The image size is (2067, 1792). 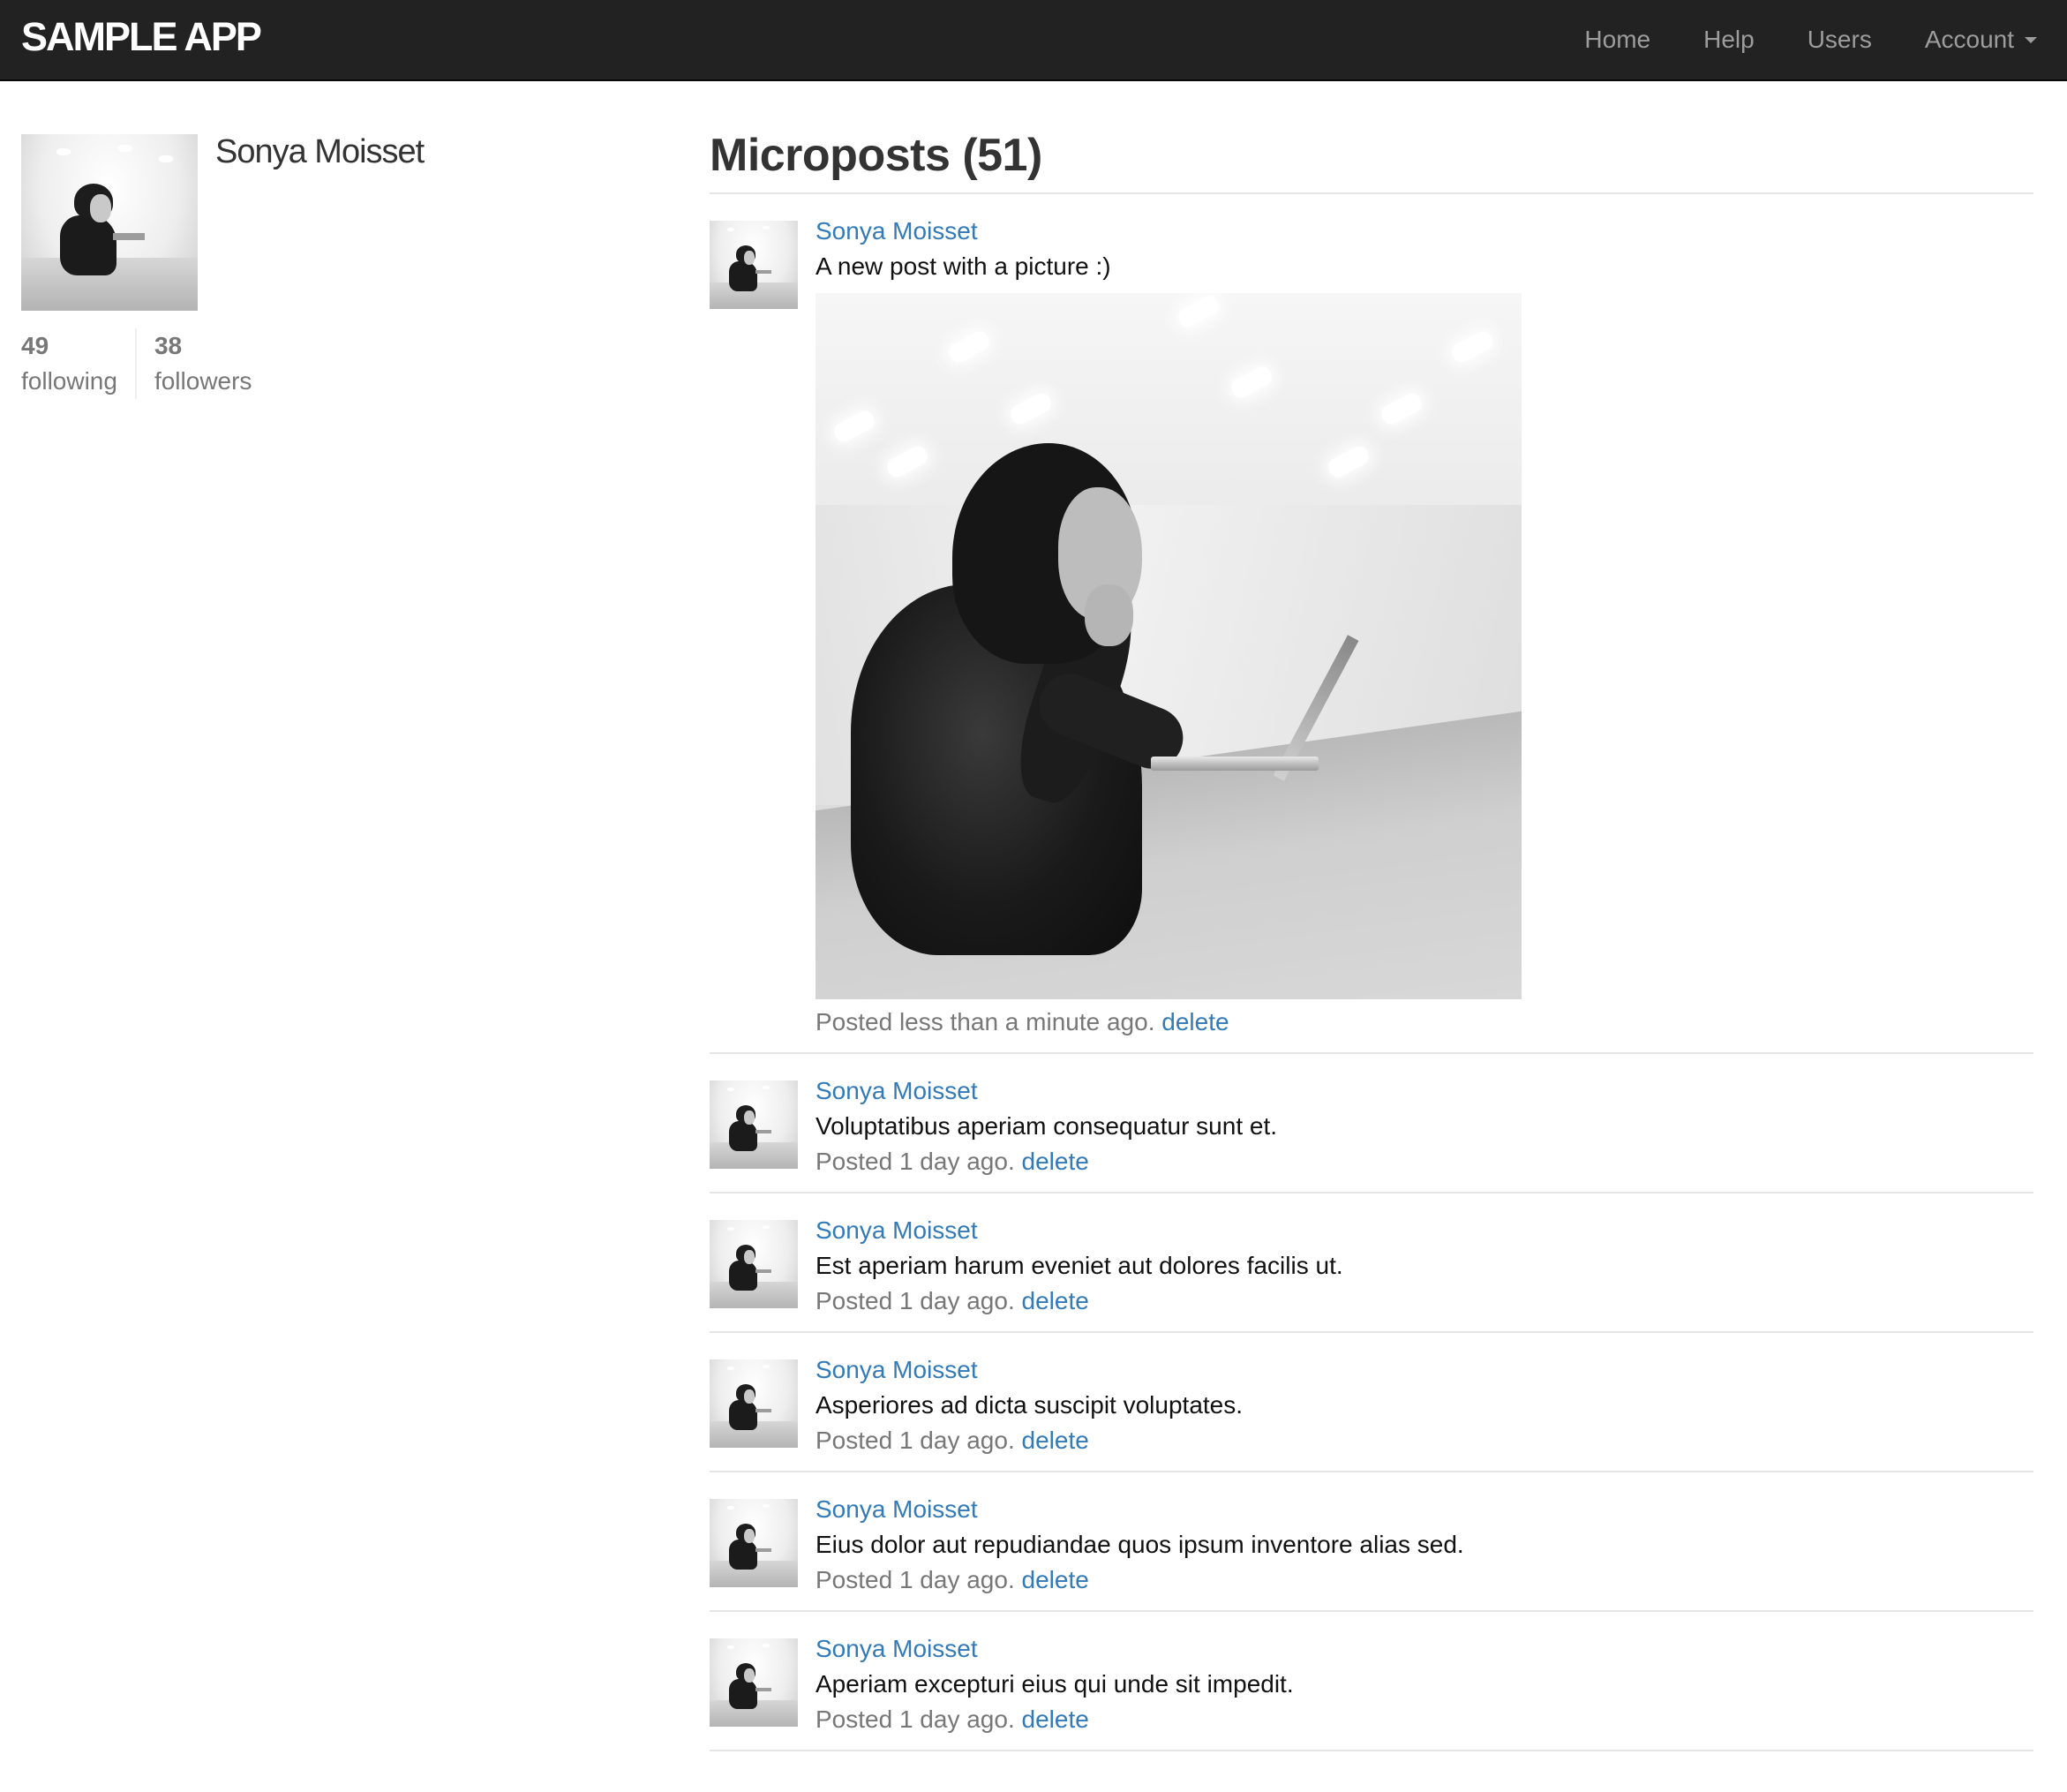 I want to click on post-timestamp-text: Posted less than a minute ago., so click(x=985, y=1021).